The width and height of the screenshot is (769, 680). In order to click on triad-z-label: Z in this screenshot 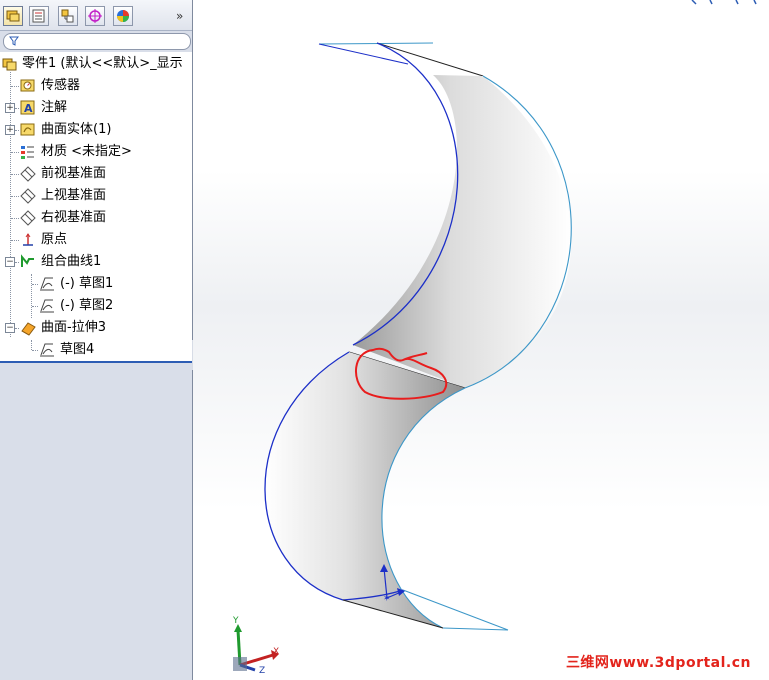, I will do `click(262, 671)`.